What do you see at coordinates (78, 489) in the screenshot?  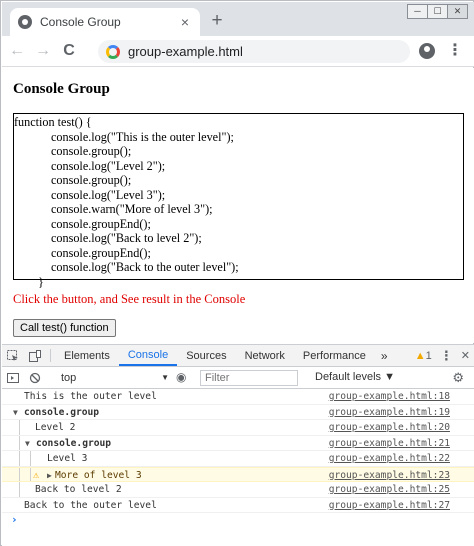 I see `console-message: Back to level 2` at bounding box center [78, 489].